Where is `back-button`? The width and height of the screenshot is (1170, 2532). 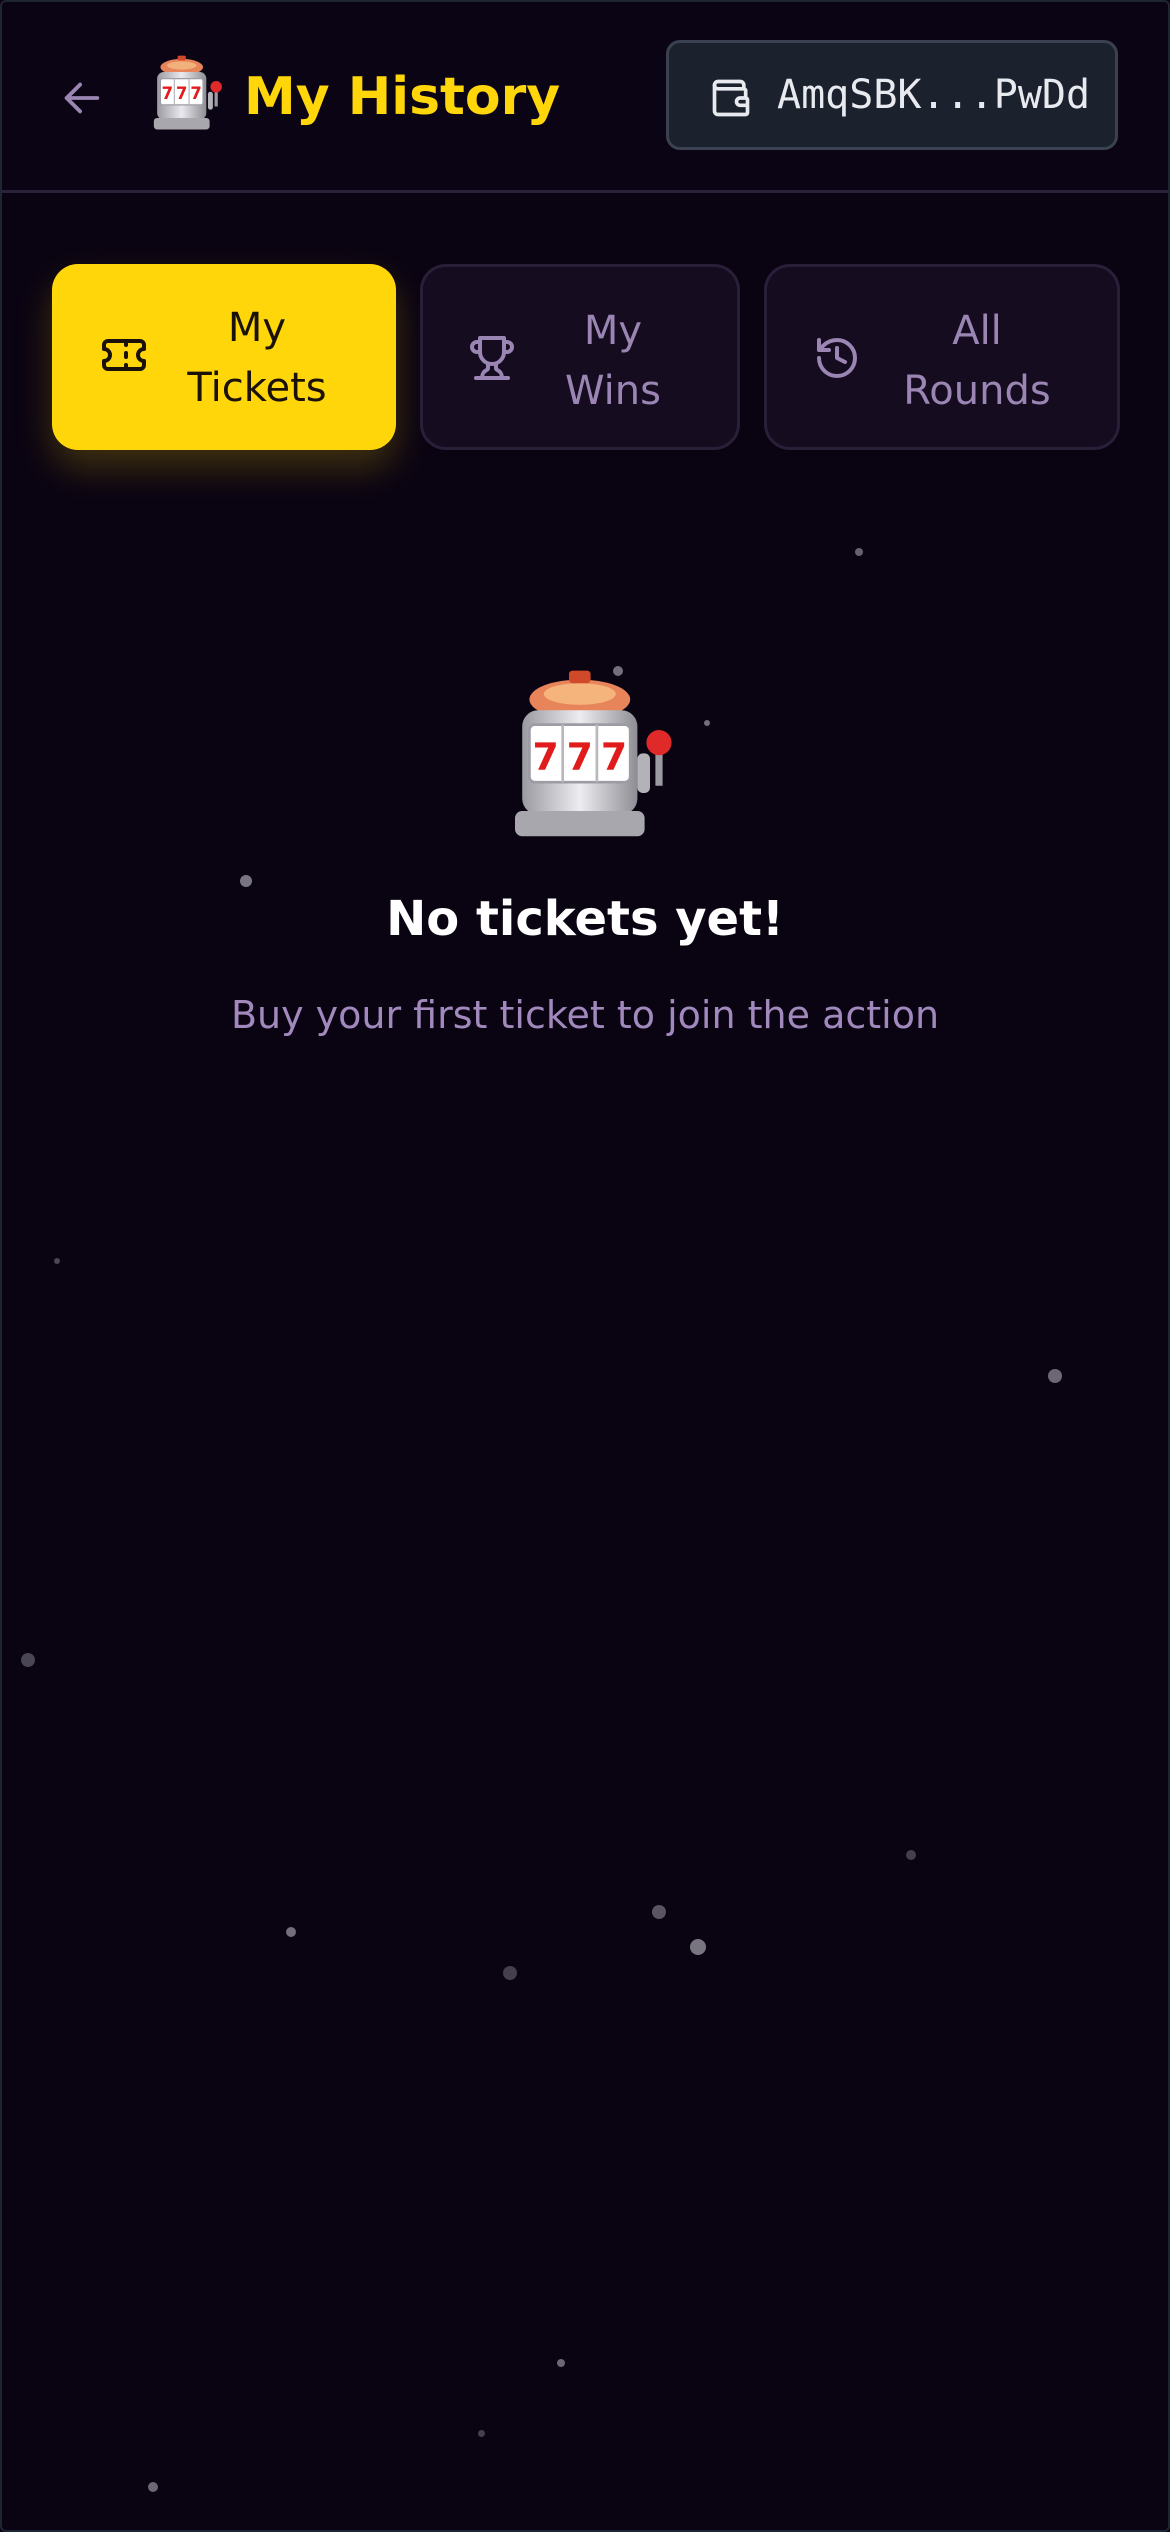 back-button is located at coordinates (82, 98).